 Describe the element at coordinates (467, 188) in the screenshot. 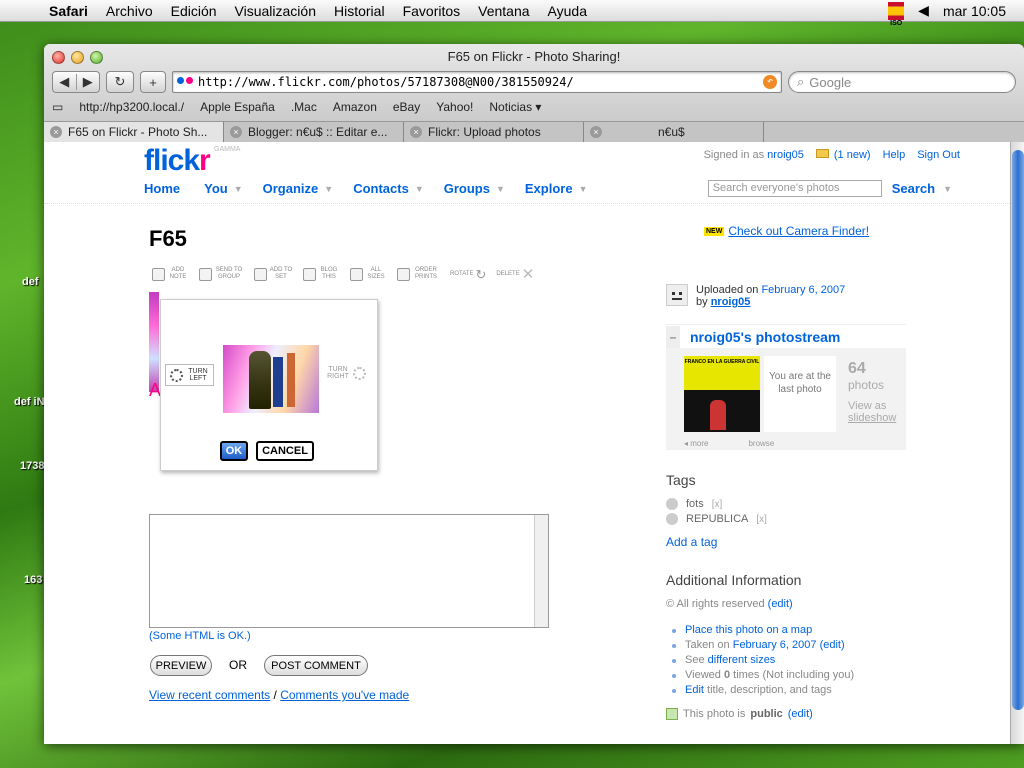

I see `nav-groups: Groups` at that location.